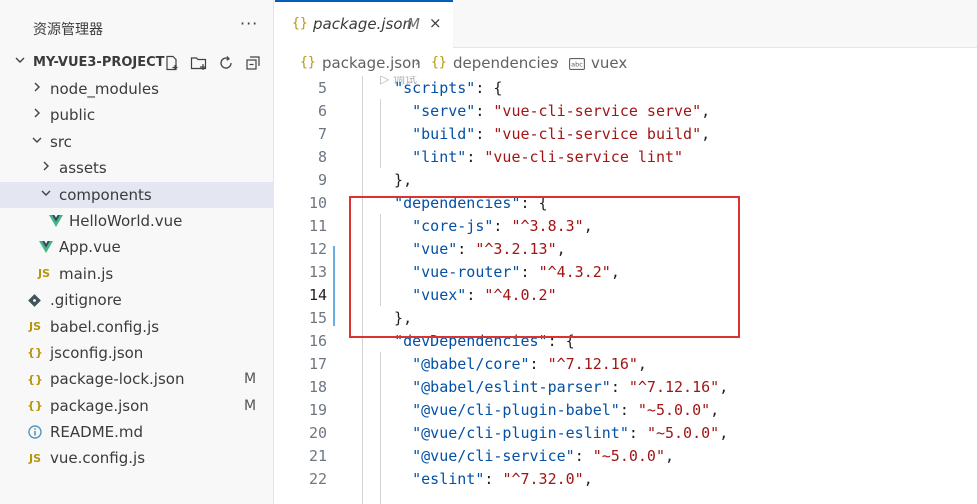 This screenshot has height=504, width=977. What do you see at coordinates (99, 62) in the screenshot?
I see `project-name: MY-VUE3-PROJECT` at bounding box center [99, 62].